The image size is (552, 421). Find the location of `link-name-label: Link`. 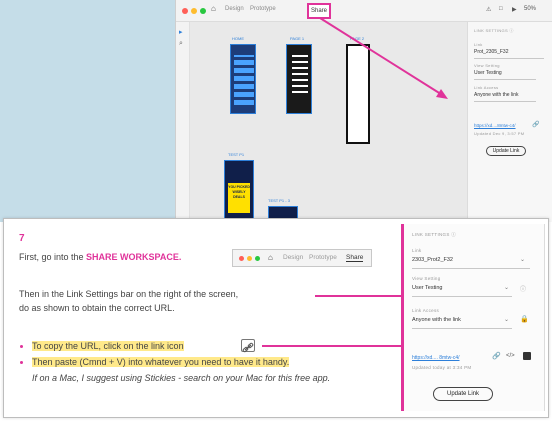

link-name-label: Link is located at coordinates (417, 250).